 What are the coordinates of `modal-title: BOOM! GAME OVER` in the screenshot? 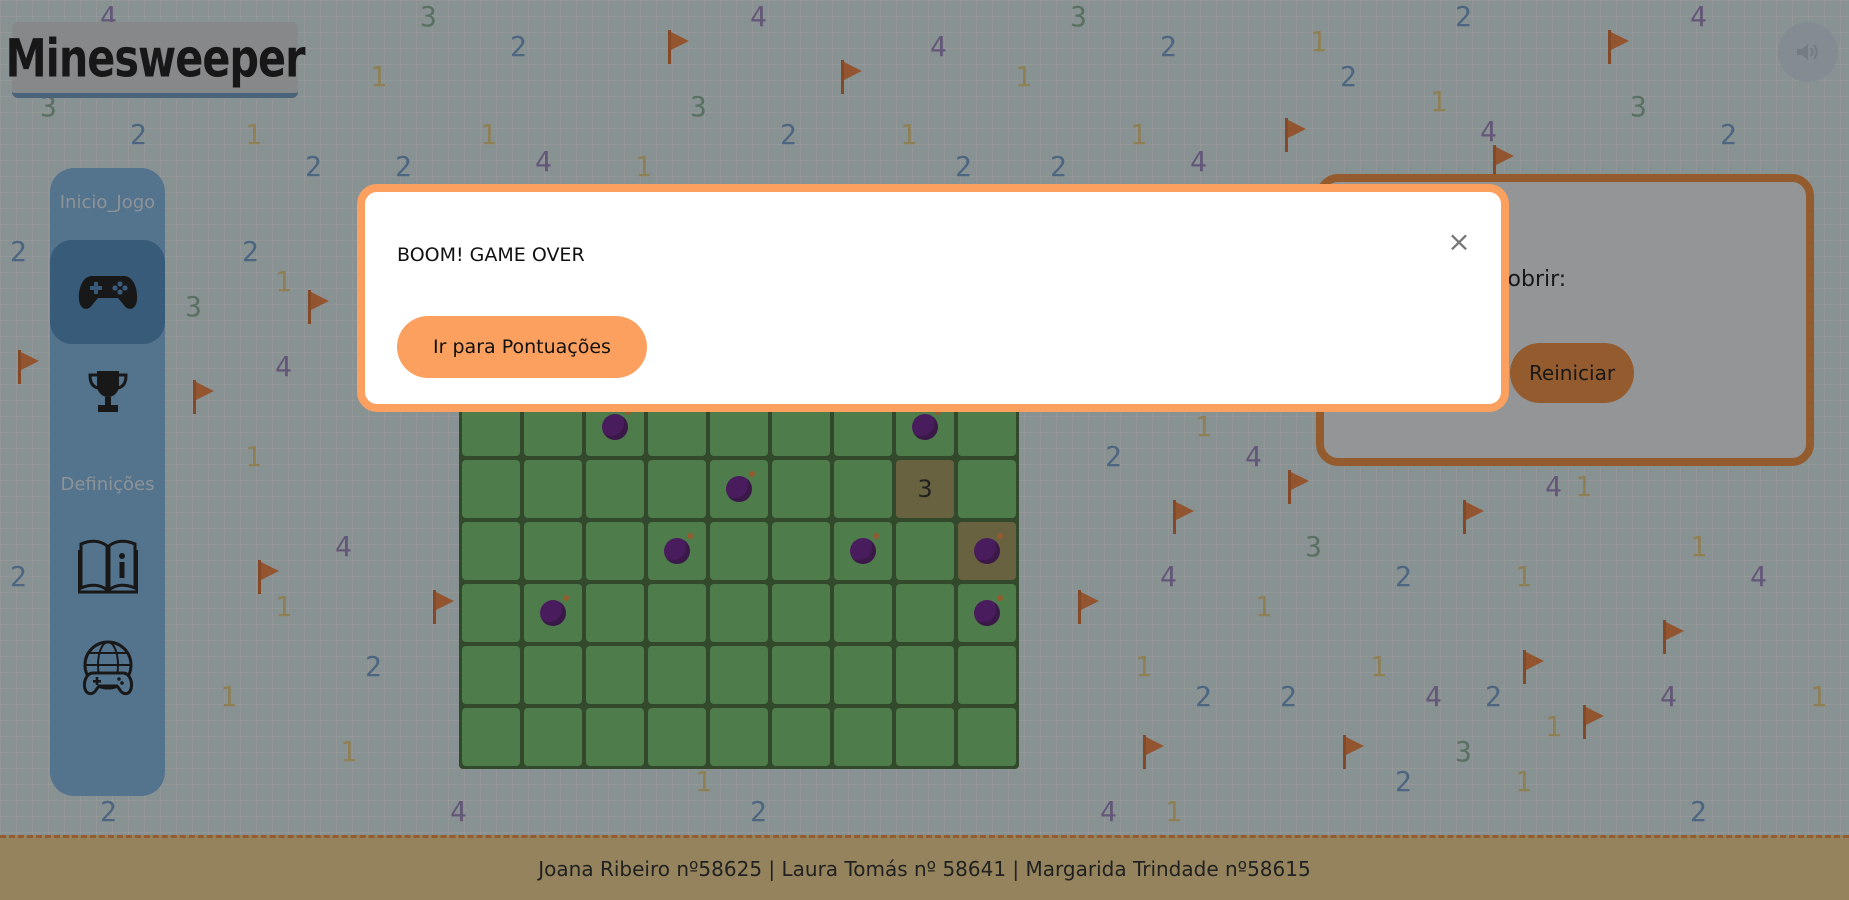 It's located at (491, 255).